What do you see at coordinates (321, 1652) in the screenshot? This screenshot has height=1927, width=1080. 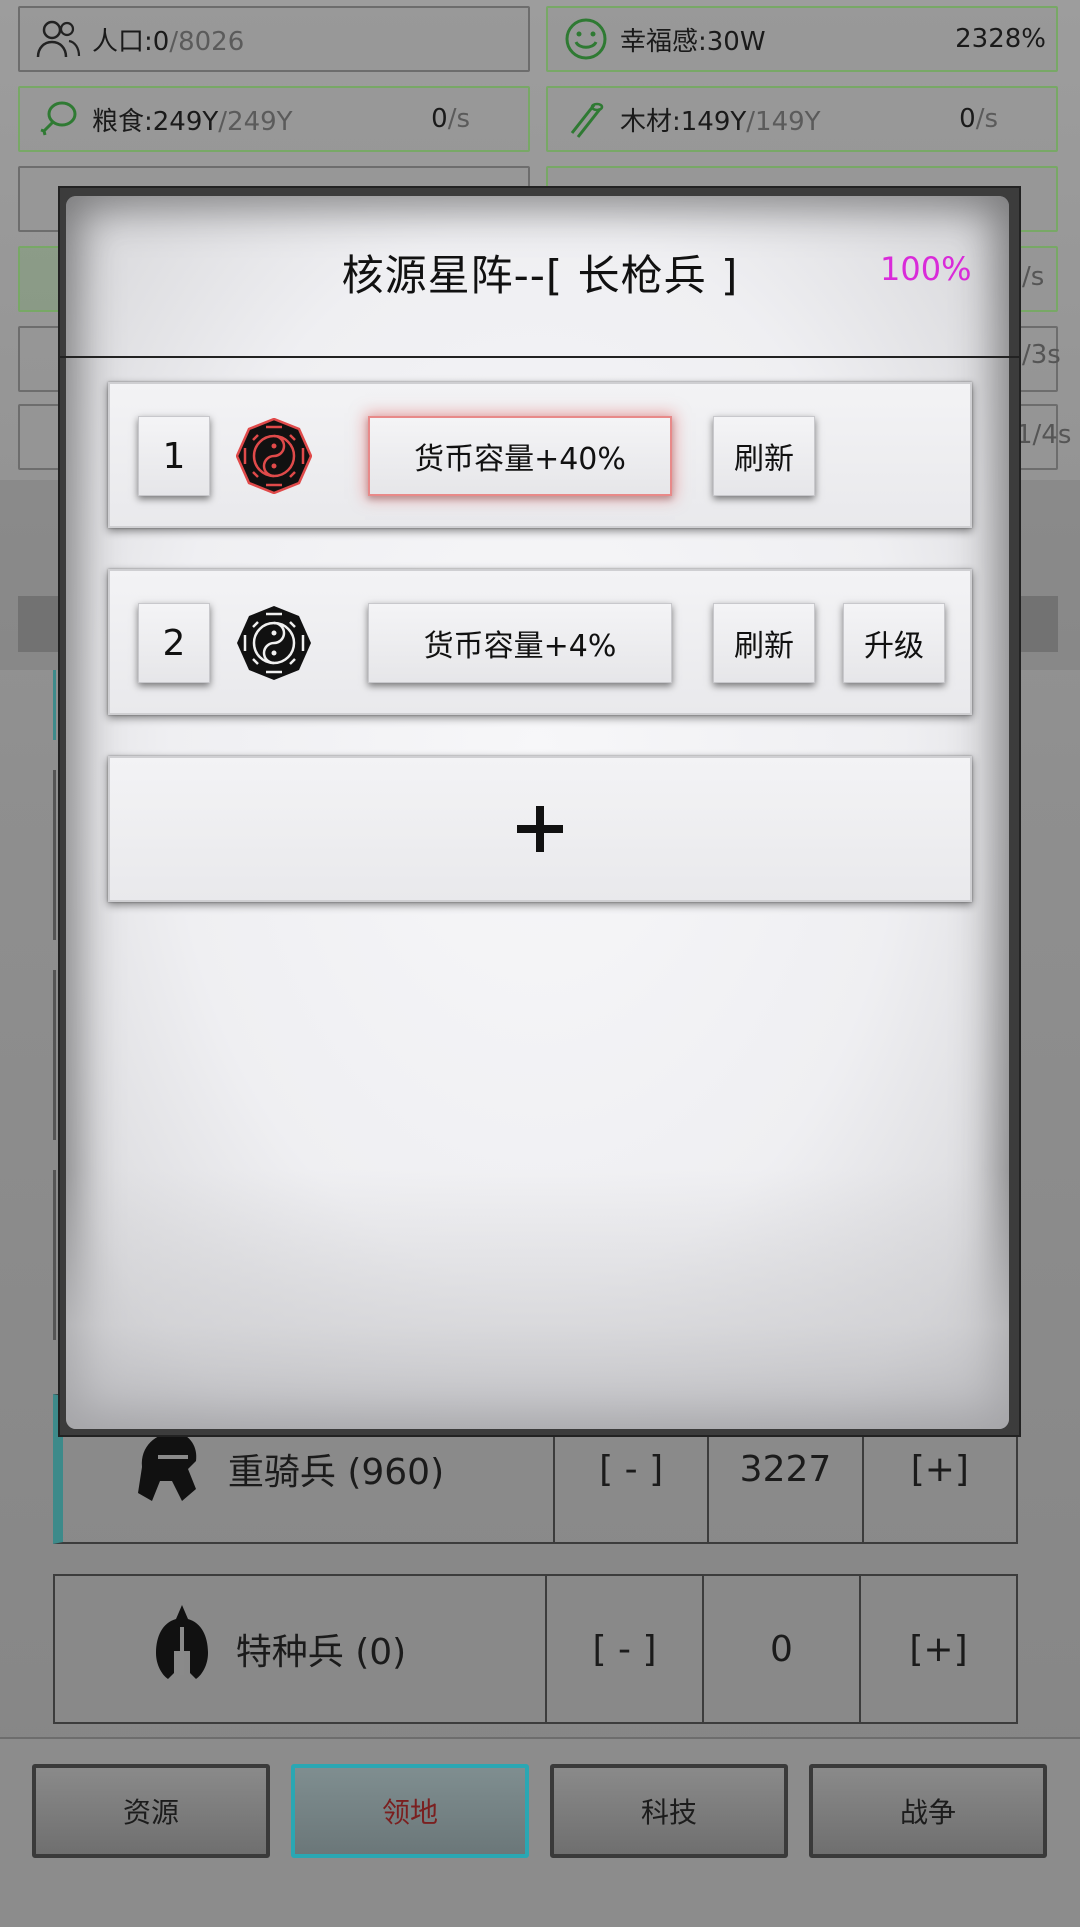 I see `unit-name: 特种兵 (0)` at bounding box center [321, 1652].